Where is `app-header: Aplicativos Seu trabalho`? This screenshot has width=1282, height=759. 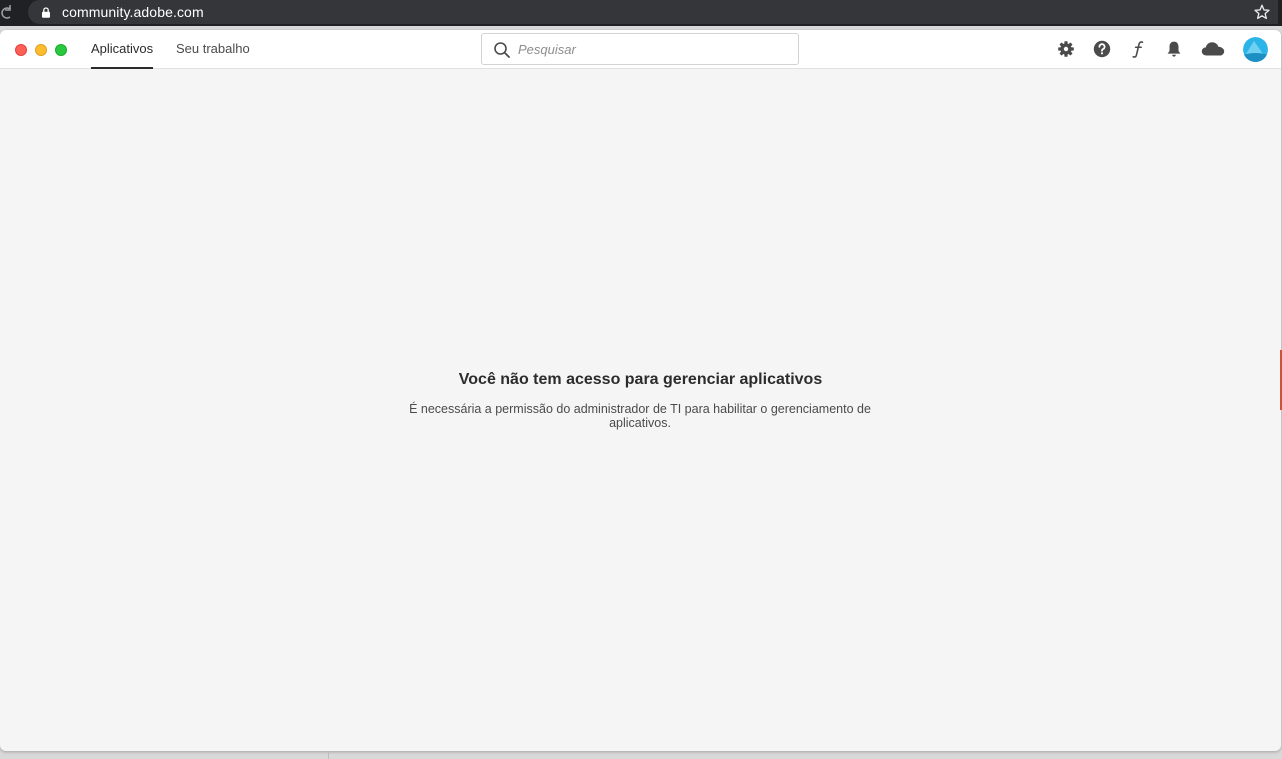 app-header: Aplicativos Seu trabalho is located at coordinates (640, 49).